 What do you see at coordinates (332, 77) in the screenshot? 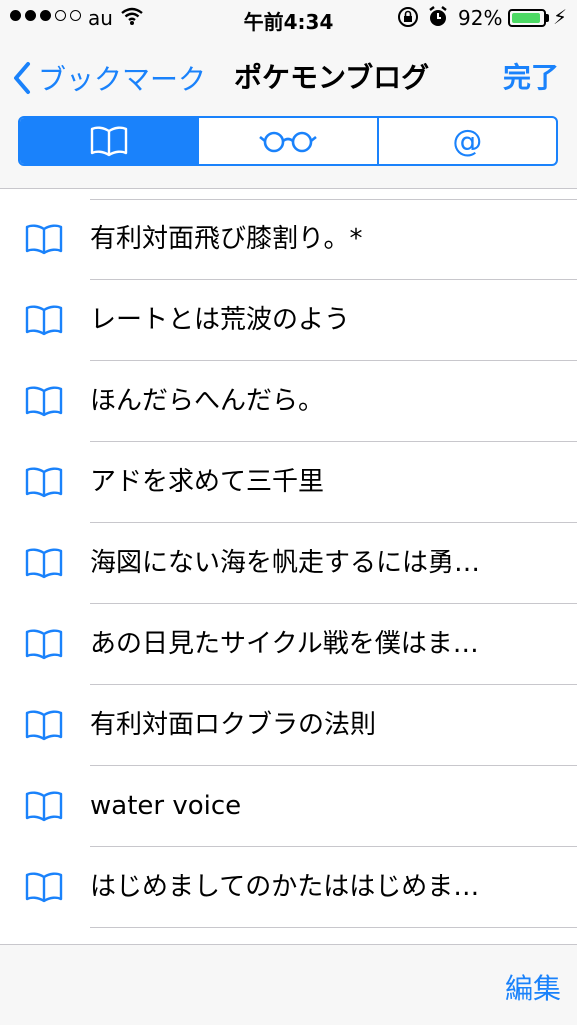
I see `page-title: ポケモンブログ` at bounding box center [332, 77].